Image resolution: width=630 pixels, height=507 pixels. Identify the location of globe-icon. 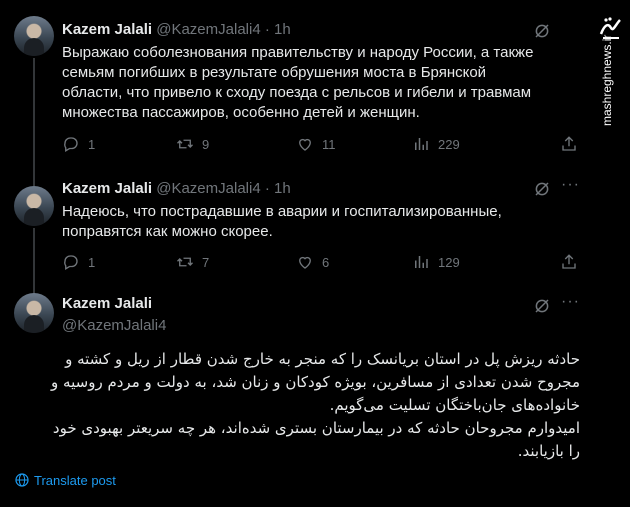
(22, 480).